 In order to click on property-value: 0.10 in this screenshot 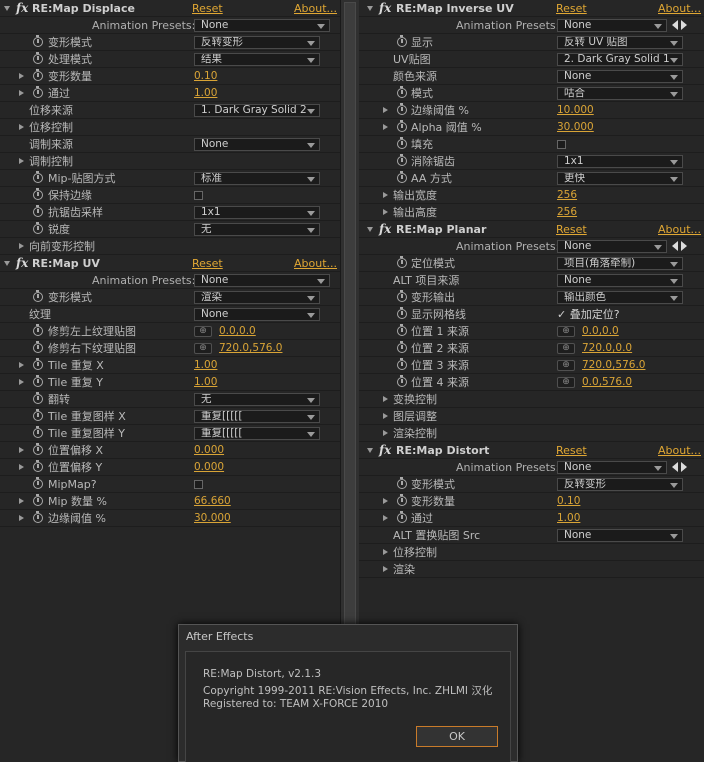, I will do `click(568, 501)`.